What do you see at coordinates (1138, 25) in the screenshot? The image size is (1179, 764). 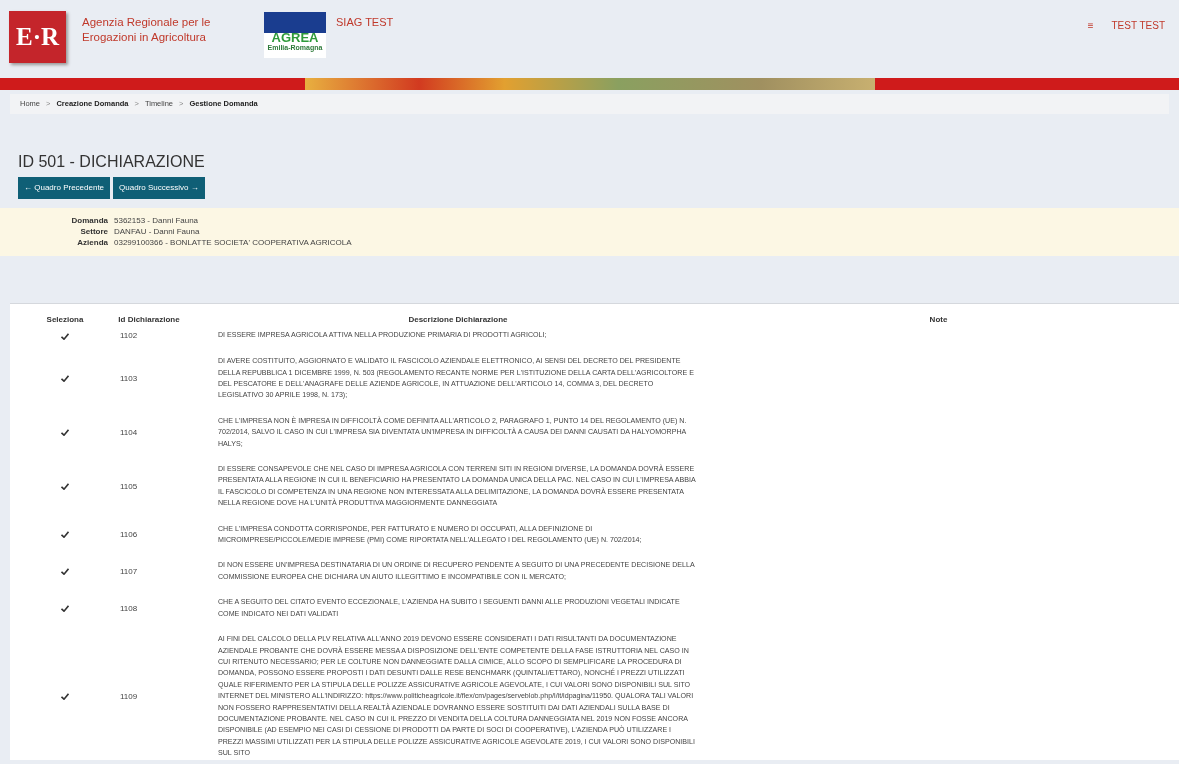 I see `user-name: TEST TEST` at bounding box center [1138, 25].